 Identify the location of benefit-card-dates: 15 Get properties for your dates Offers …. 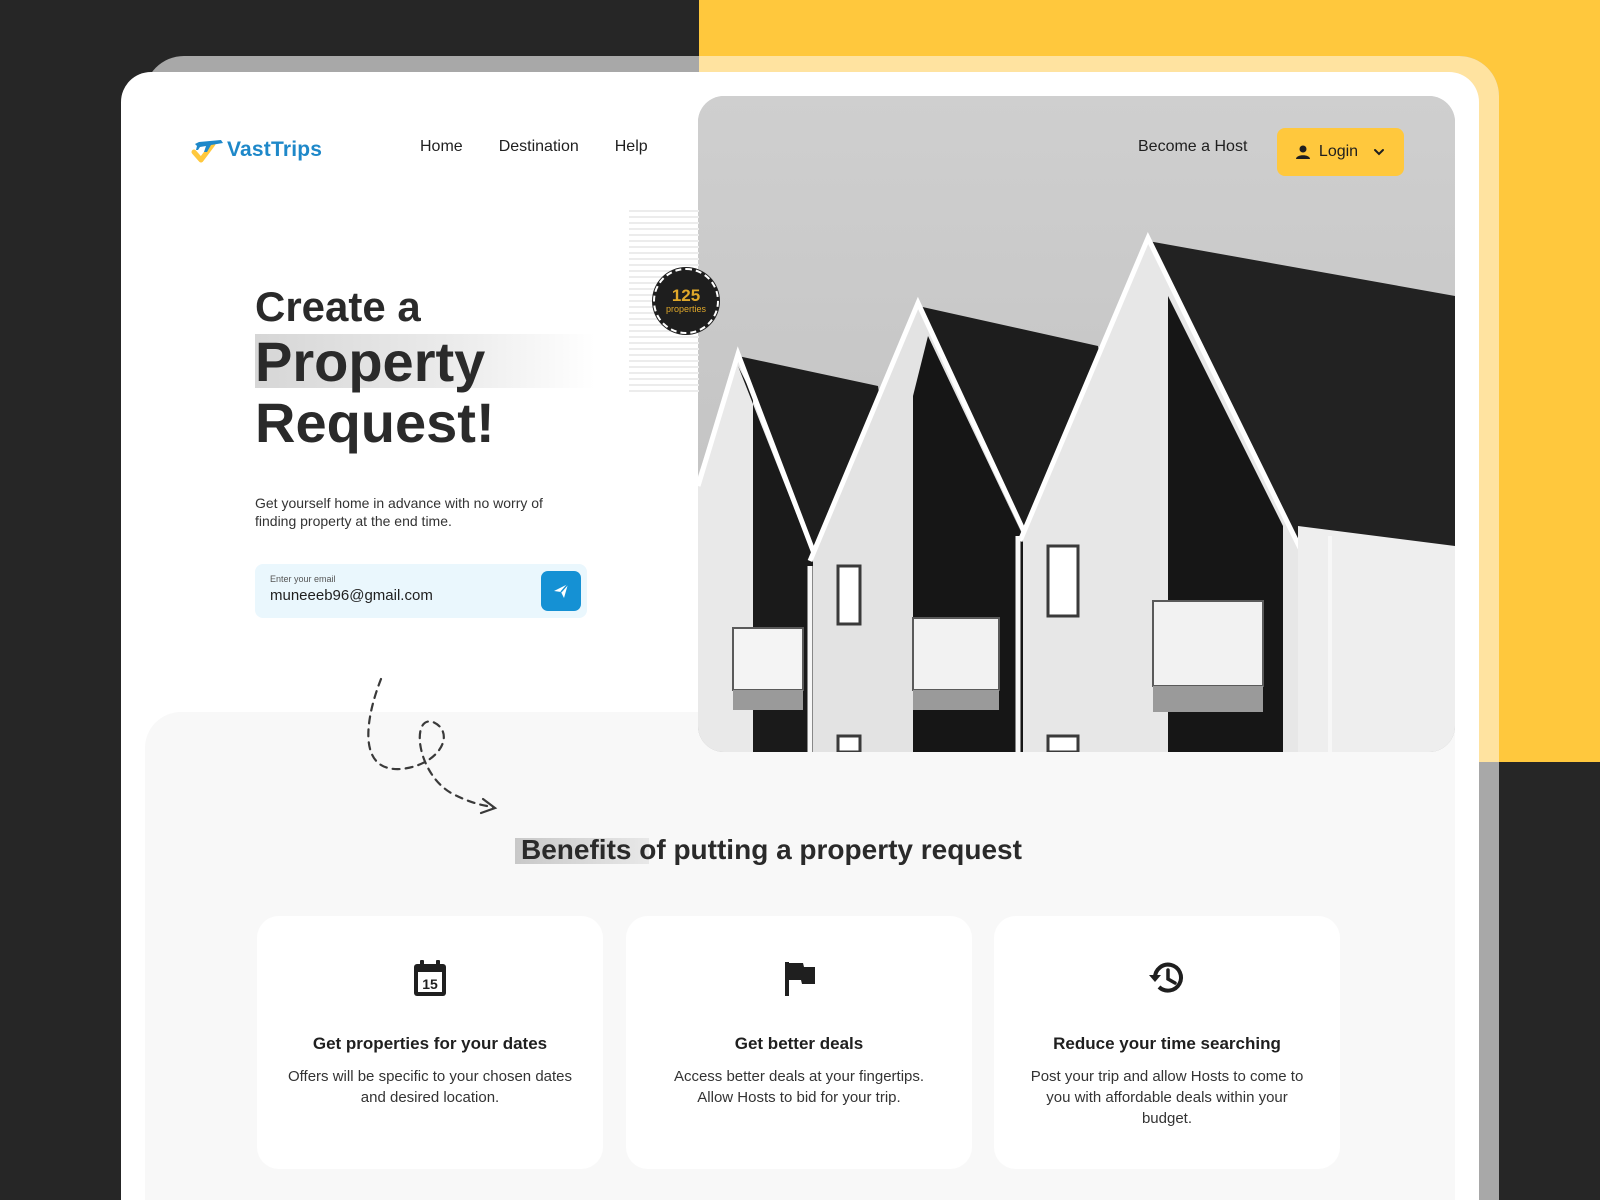
(430, 1042).